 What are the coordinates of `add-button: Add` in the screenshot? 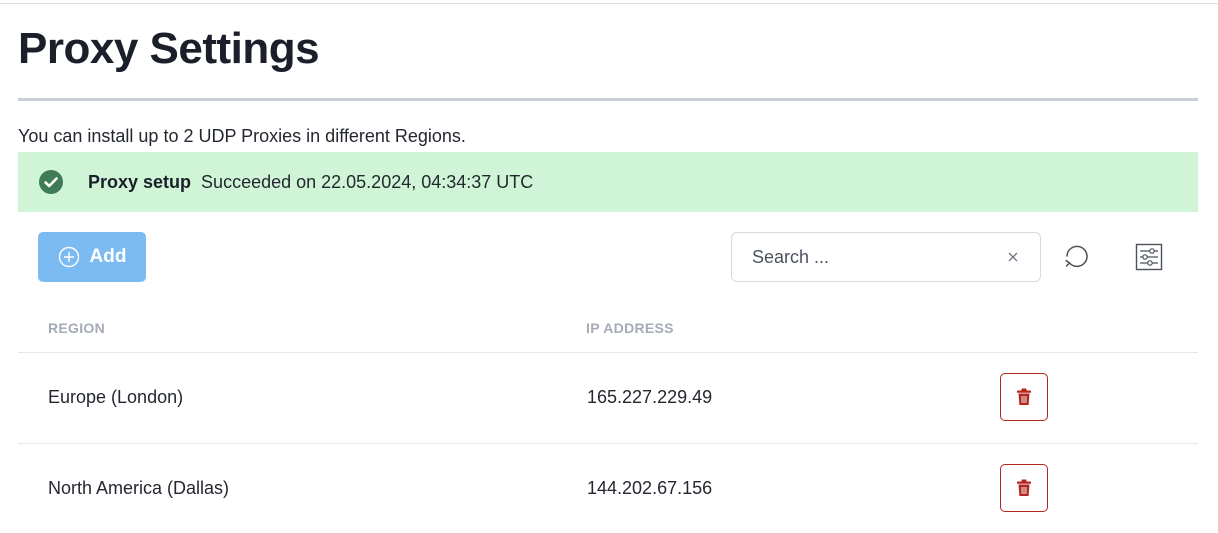 It's located at (92, 257).